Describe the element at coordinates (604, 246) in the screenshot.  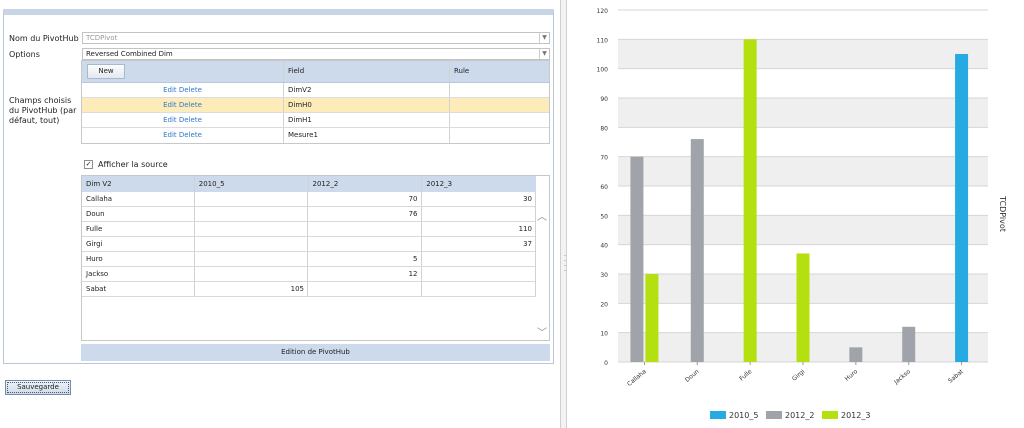
I see `y-tick-label: 40` at that location.